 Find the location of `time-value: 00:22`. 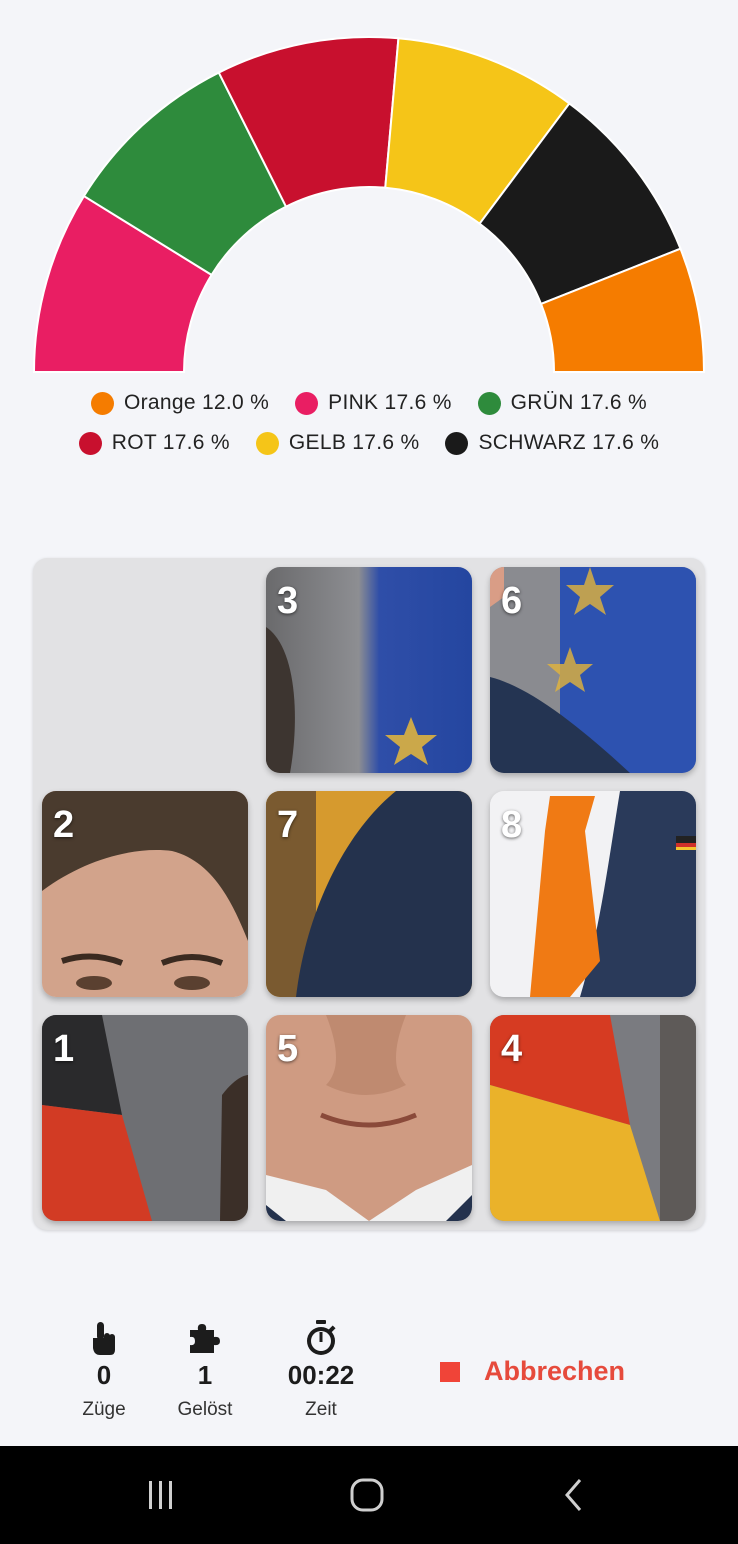

time-value: 00:22 is located at coordinates (321, 1375).